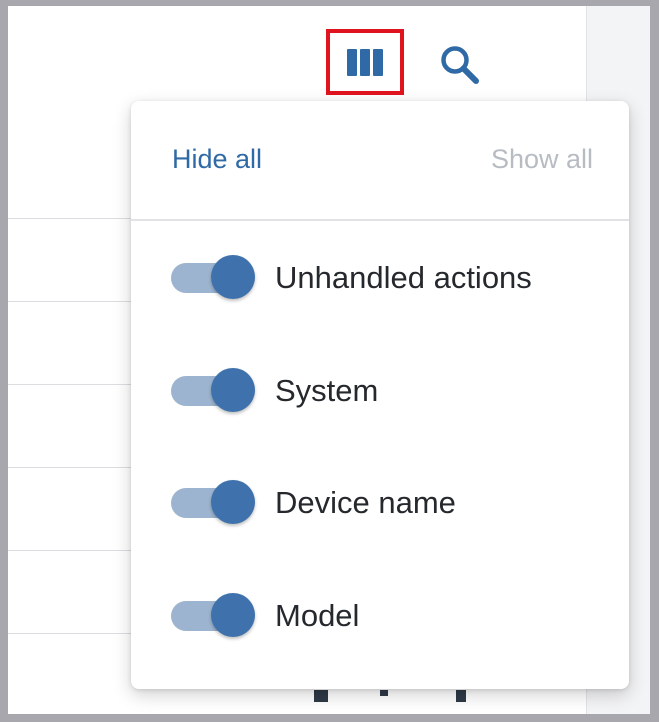 This screenshot has height=722, width=659. Describe the element at coordinates (217, 159) in the screenshot. I see `hide-all-button: Hide all` at that location.